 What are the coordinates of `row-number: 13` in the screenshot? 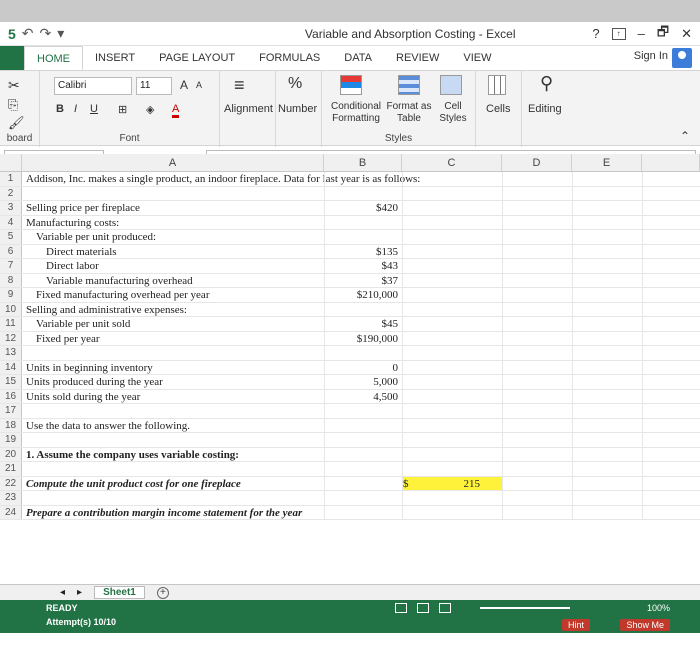 It's located at (11, 353).